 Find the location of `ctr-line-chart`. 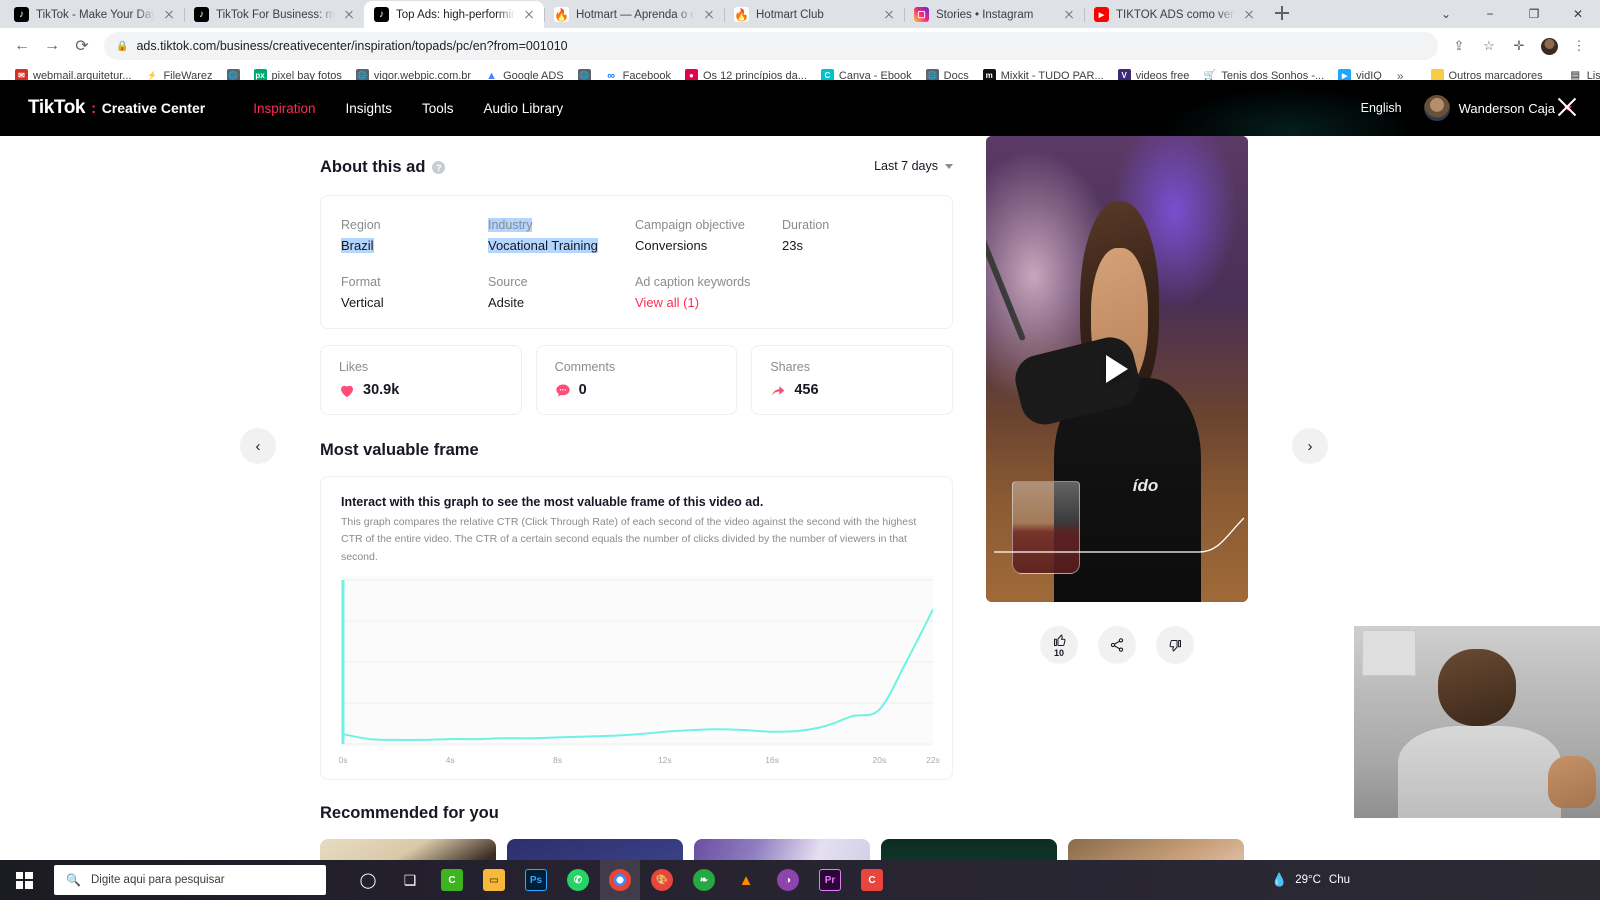

ctr-line-chart is located at coordinates (637, 664).